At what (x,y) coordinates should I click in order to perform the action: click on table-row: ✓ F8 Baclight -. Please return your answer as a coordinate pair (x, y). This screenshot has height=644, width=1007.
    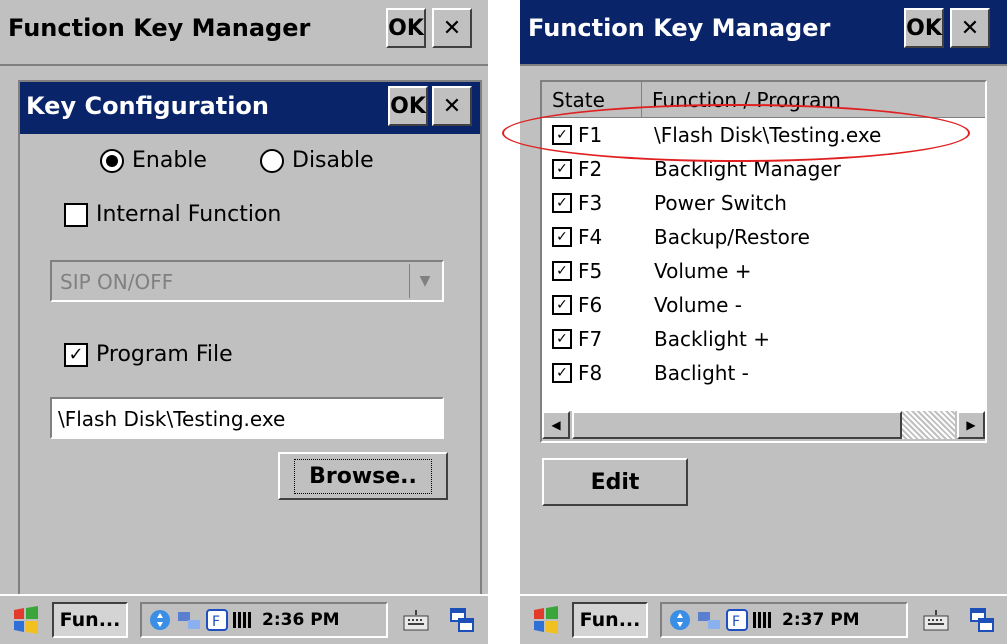
    Looking at the image, I should click on (763, 373).